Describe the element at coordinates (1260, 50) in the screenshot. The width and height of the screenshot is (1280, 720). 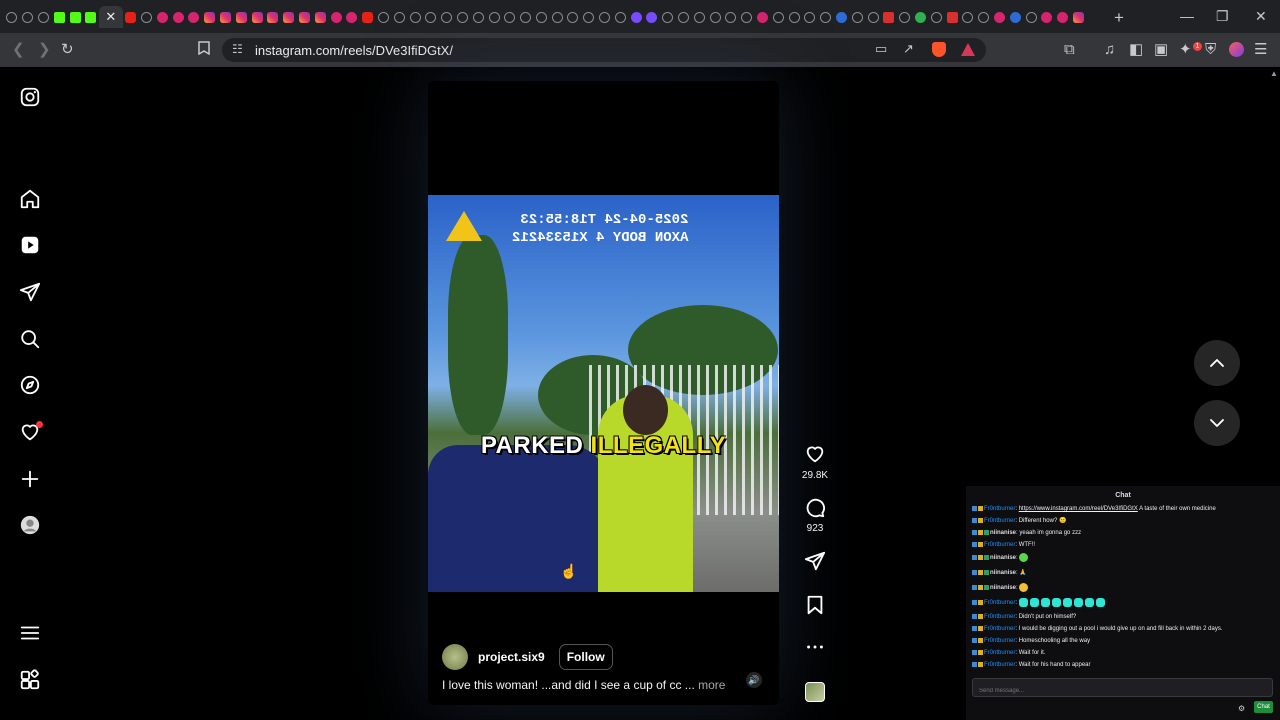
I see `menu-icon: ☰` at that location.